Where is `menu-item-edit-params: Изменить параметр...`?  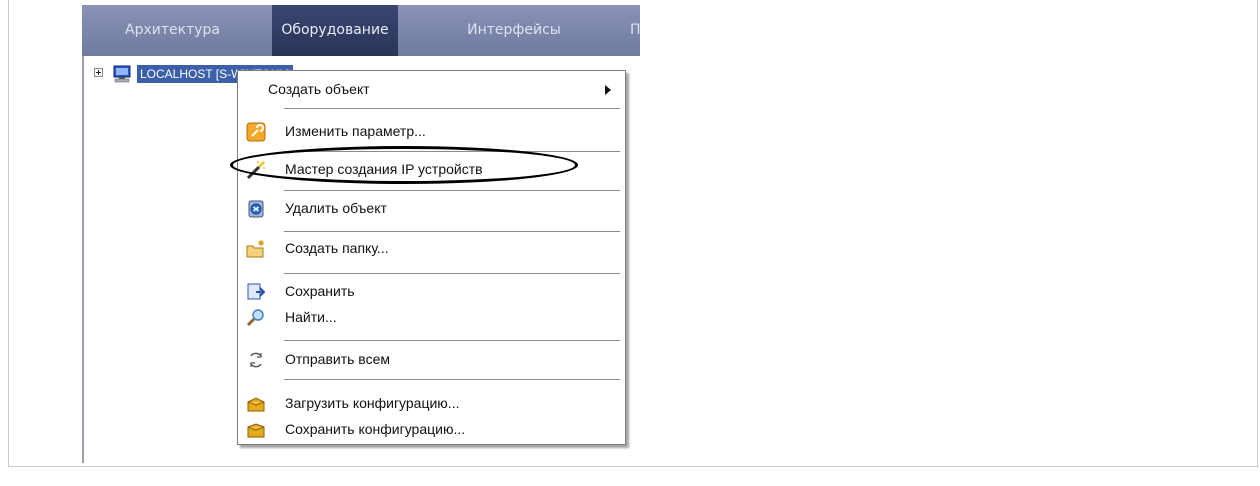
menu-item-edit-params: Изменить параметр... is located at coordinates (430, 132).